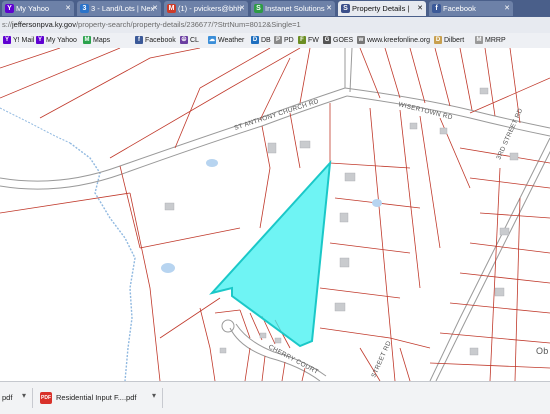 This screenshot has width=550, height=414. Describe the element at coordinates (123, 8) in the screenshot. I see `tab-label: 3 - Land/Lots | Nex` at that location.